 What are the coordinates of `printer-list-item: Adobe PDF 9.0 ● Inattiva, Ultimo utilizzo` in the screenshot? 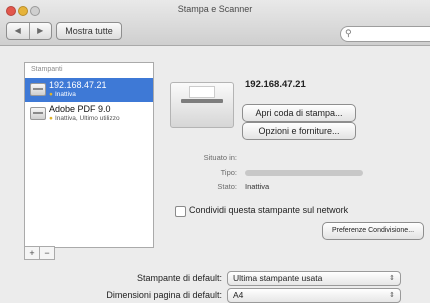 It's located at (89, 114).